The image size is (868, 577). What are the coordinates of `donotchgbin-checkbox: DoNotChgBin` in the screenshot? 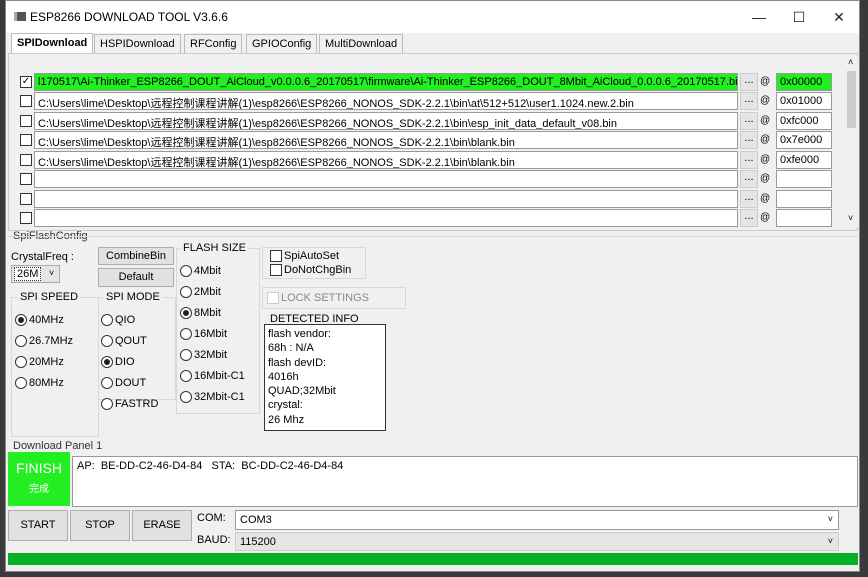 It's located at (311, 270).